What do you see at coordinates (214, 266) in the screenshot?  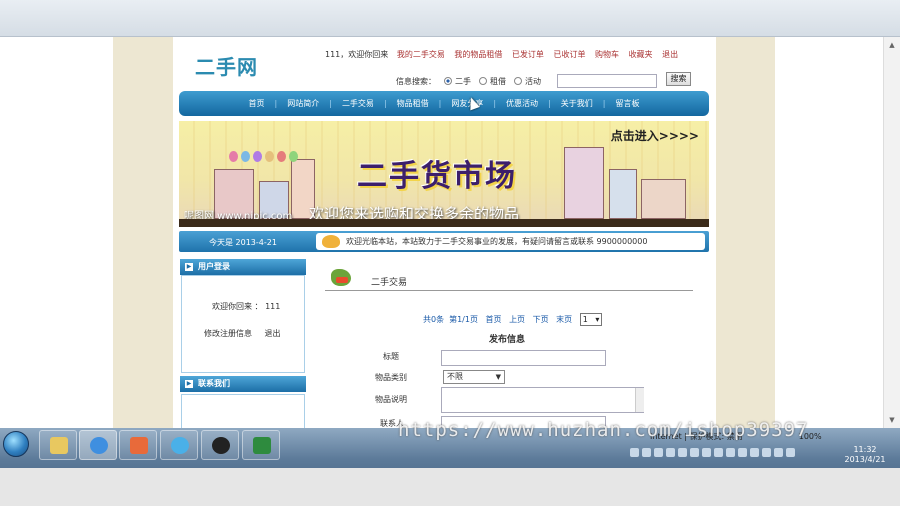 I see `login-panel-title: 用户登录` at bounding box center [214, 266].